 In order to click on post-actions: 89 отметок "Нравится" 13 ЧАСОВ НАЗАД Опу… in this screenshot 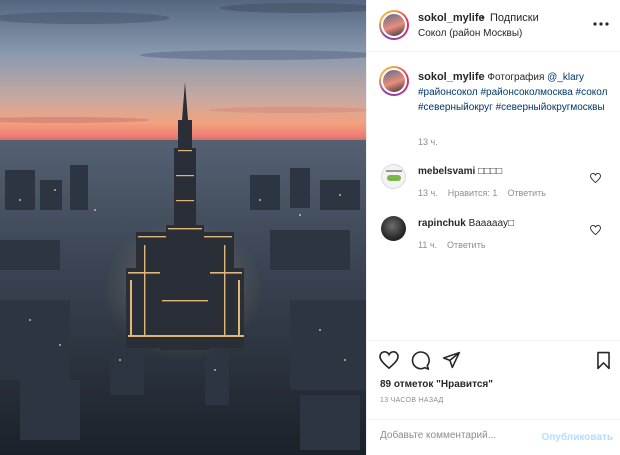, I will do `click(493, 397)`.